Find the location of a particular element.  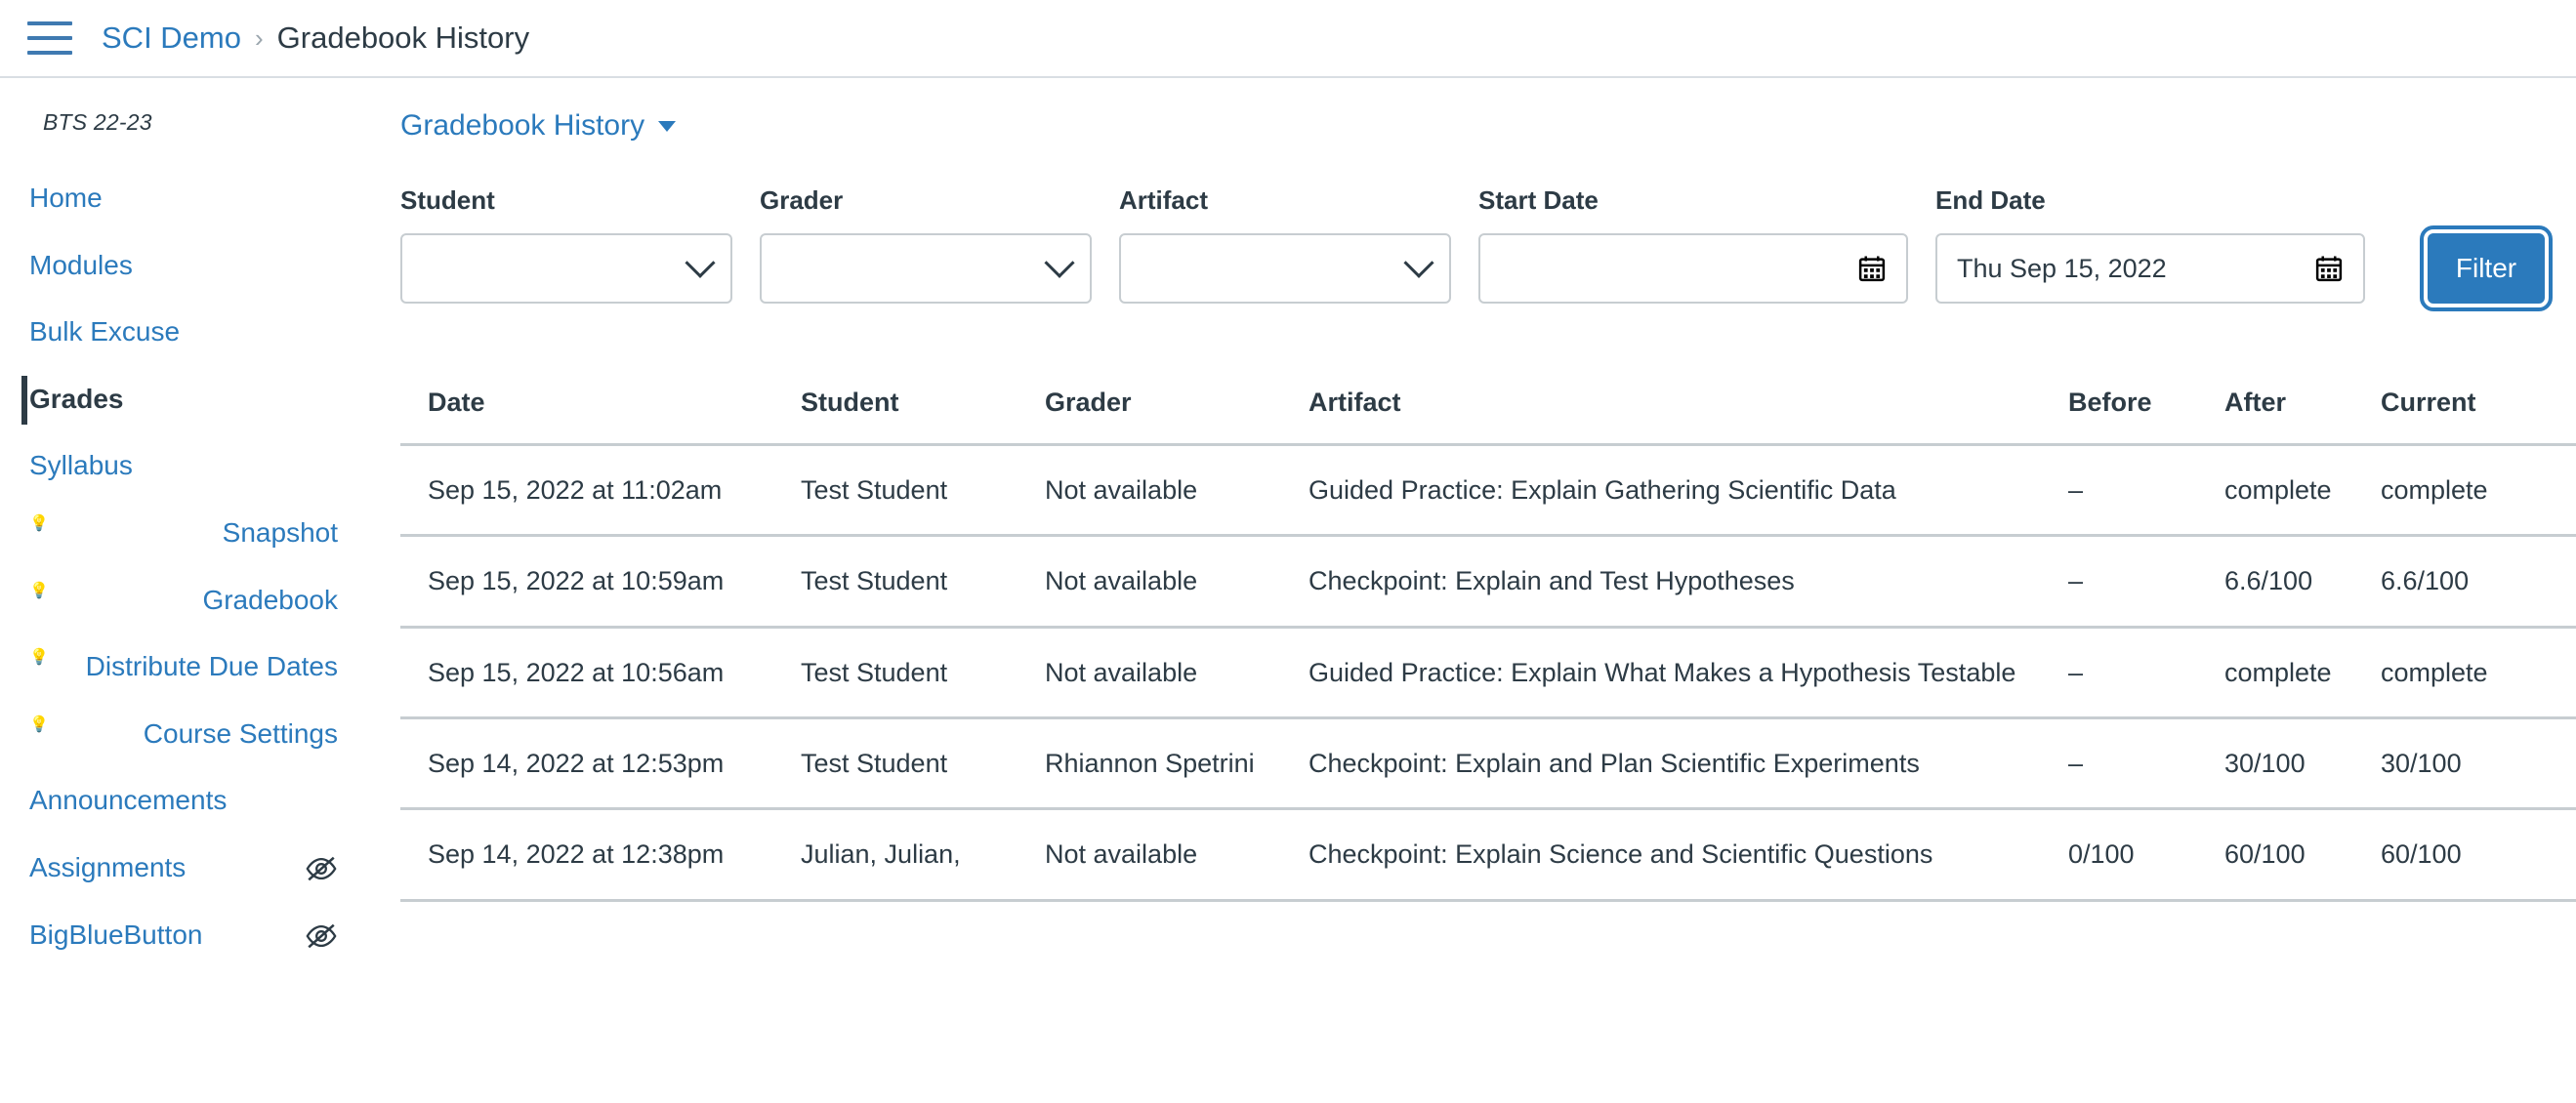

hamburger-icon is located at coordinates (49, 38).